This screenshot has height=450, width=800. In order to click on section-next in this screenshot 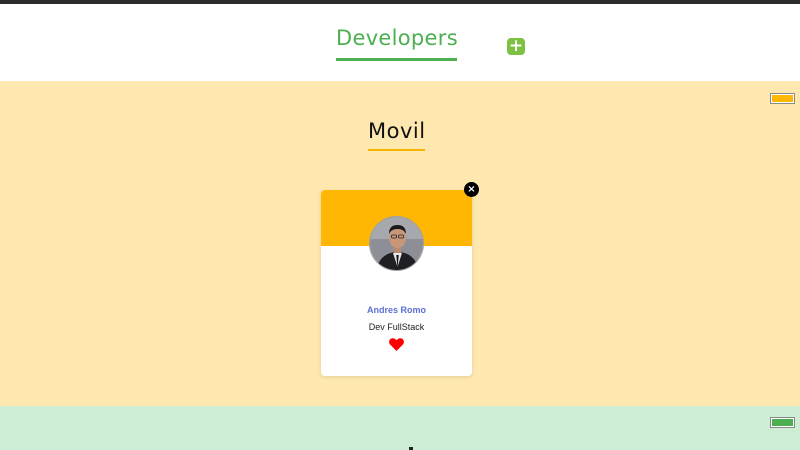, I will do `click(400, 428)`.